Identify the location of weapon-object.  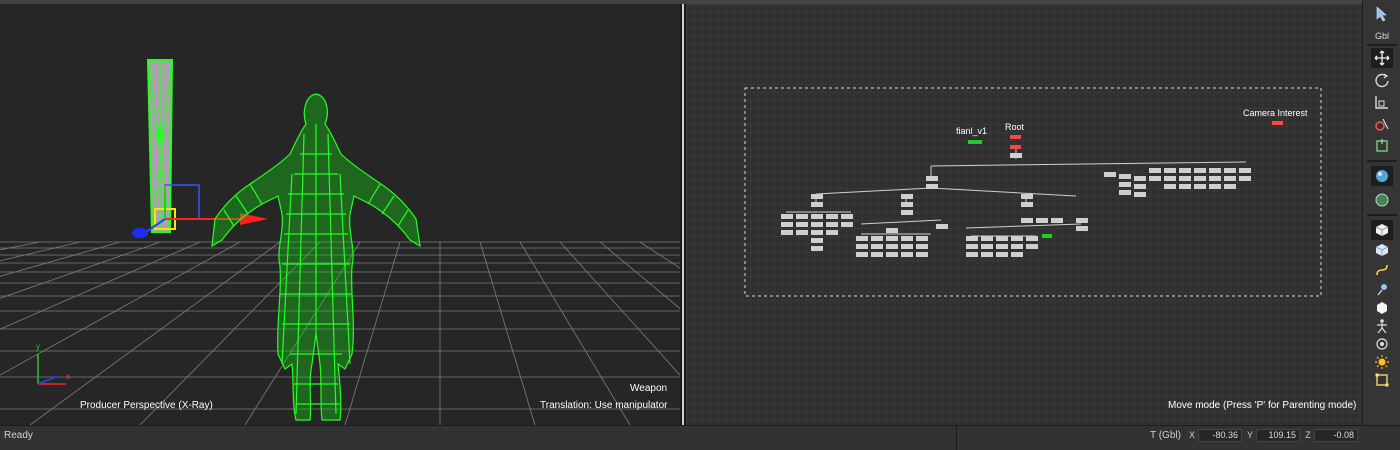
(160, 146).